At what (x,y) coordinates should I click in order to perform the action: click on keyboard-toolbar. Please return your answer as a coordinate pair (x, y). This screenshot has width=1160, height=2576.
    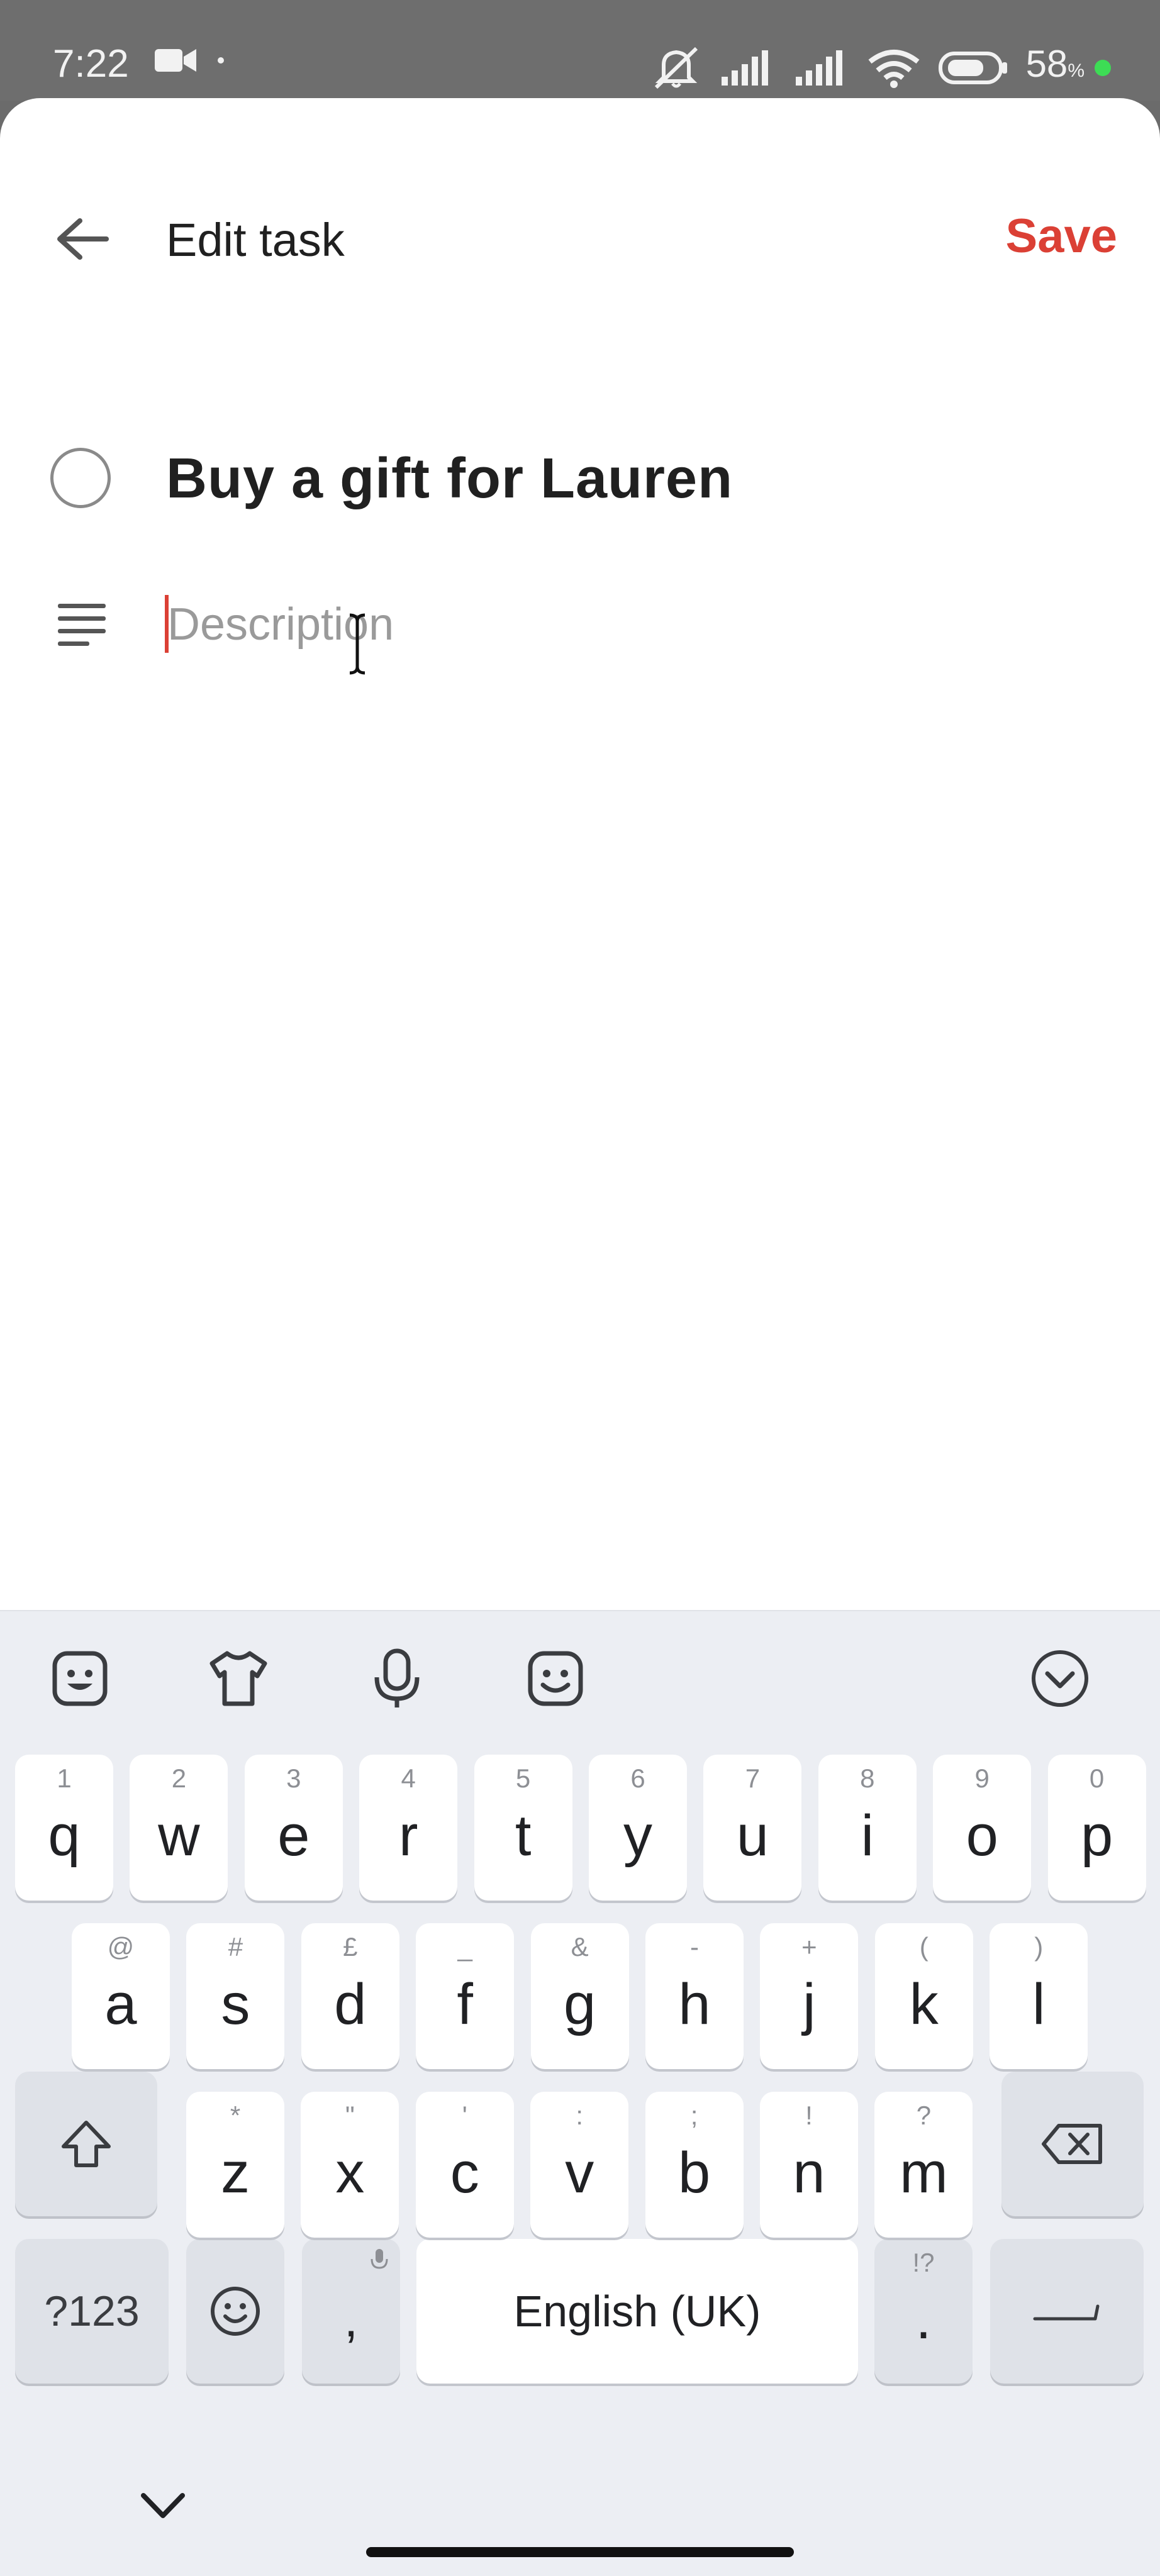
    Looking at the image, I should click on (580, 1676).